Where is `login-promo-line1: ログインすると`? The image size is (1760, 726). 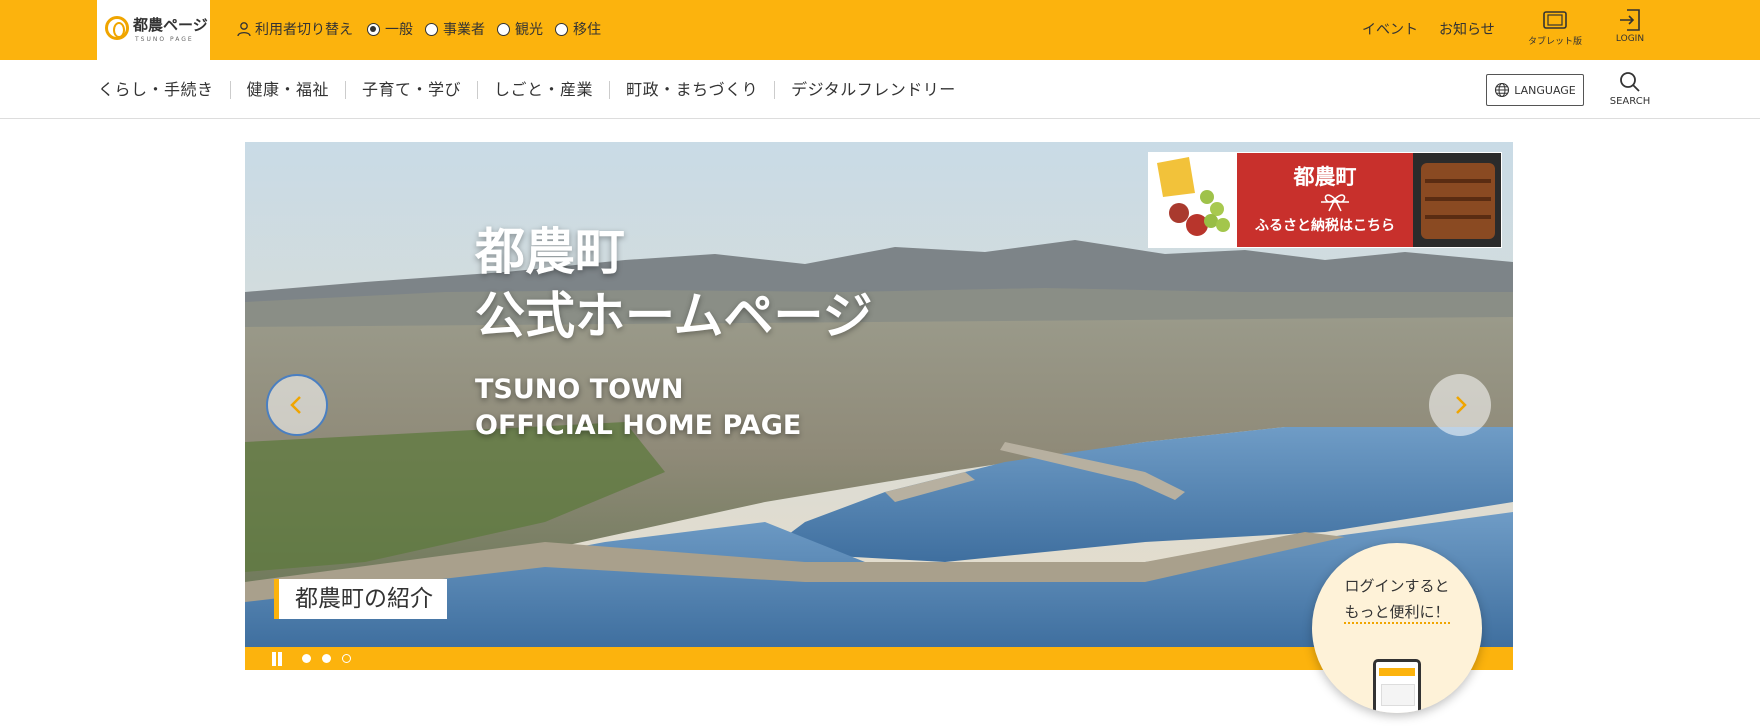
login-promo-line1: ログインすると is located at coordinates (1397, 586).